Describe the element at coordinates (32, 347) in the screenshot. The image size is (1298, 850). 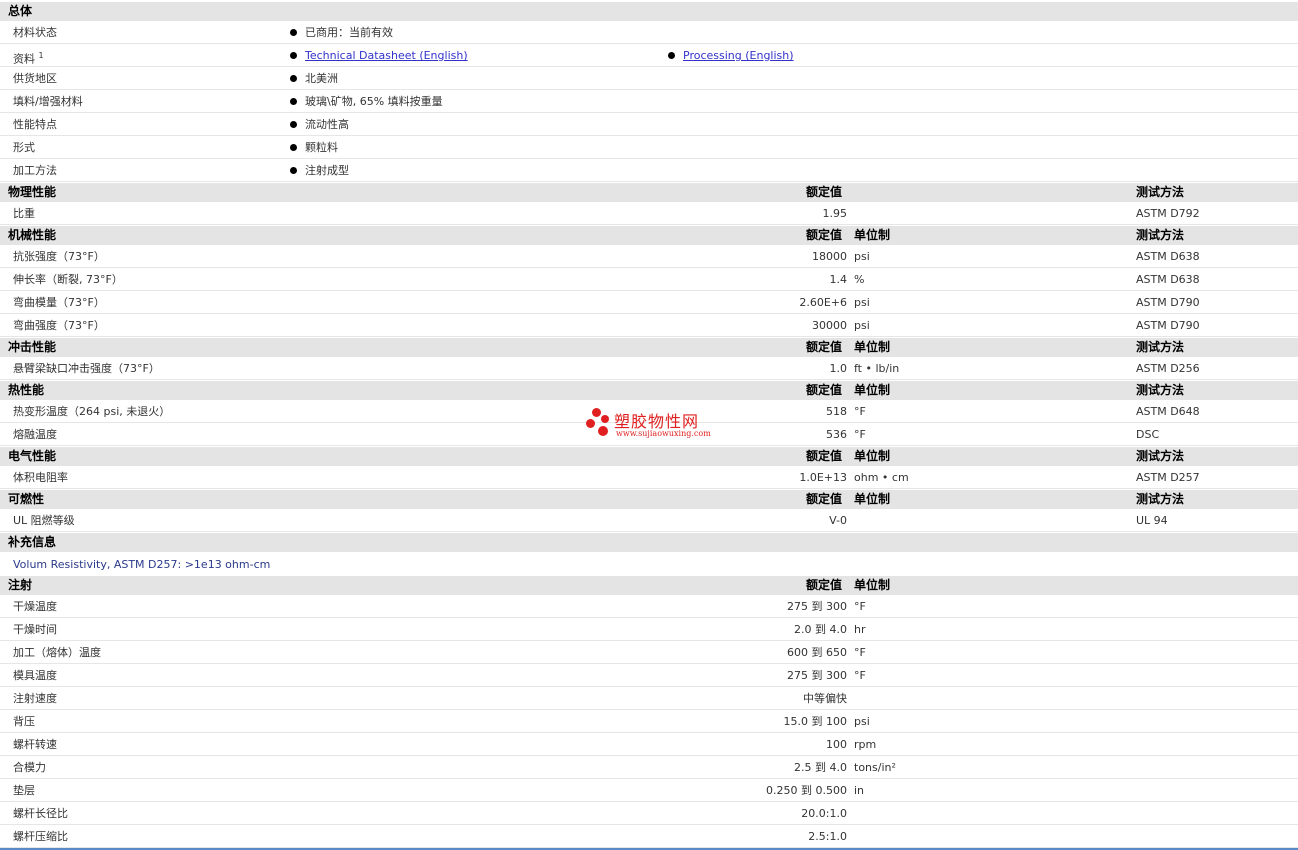
I see `section-title: 冲击性能` at that location.